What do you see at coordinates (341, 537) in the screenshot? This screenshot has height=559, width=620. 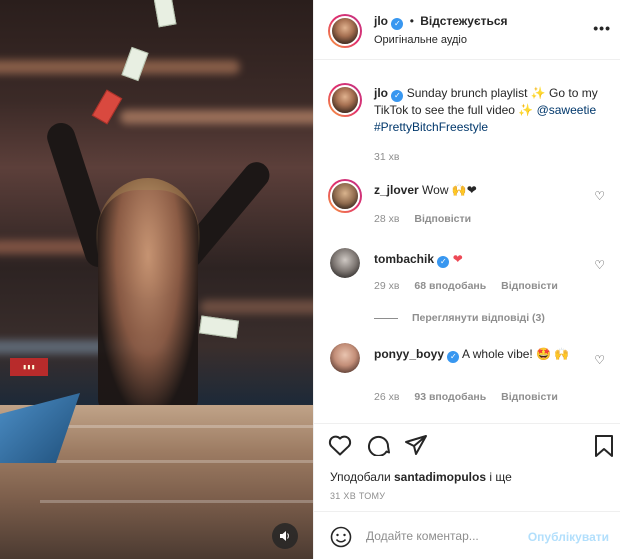 I see `smile-icon` at bounding box center [341, 537].